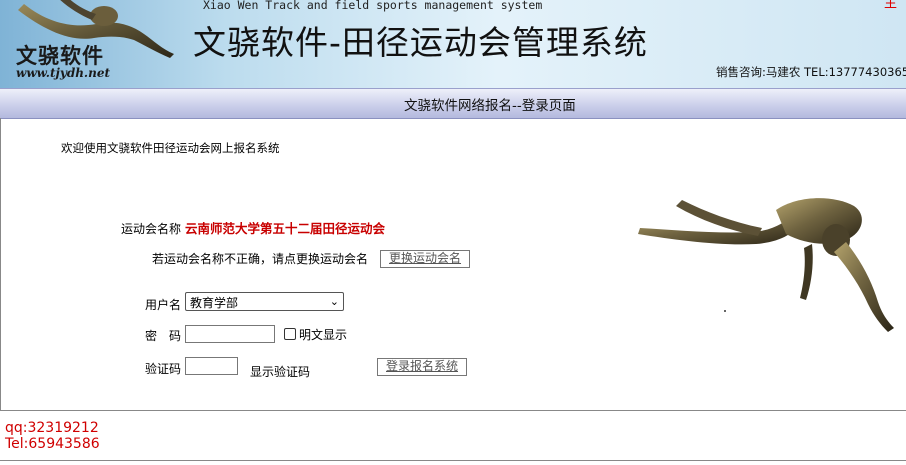 The image size is (906, 465). What do you see at coordinates (211, 366) in the screenshot?
I see `captcha-input` at bounding box center [211, 366].